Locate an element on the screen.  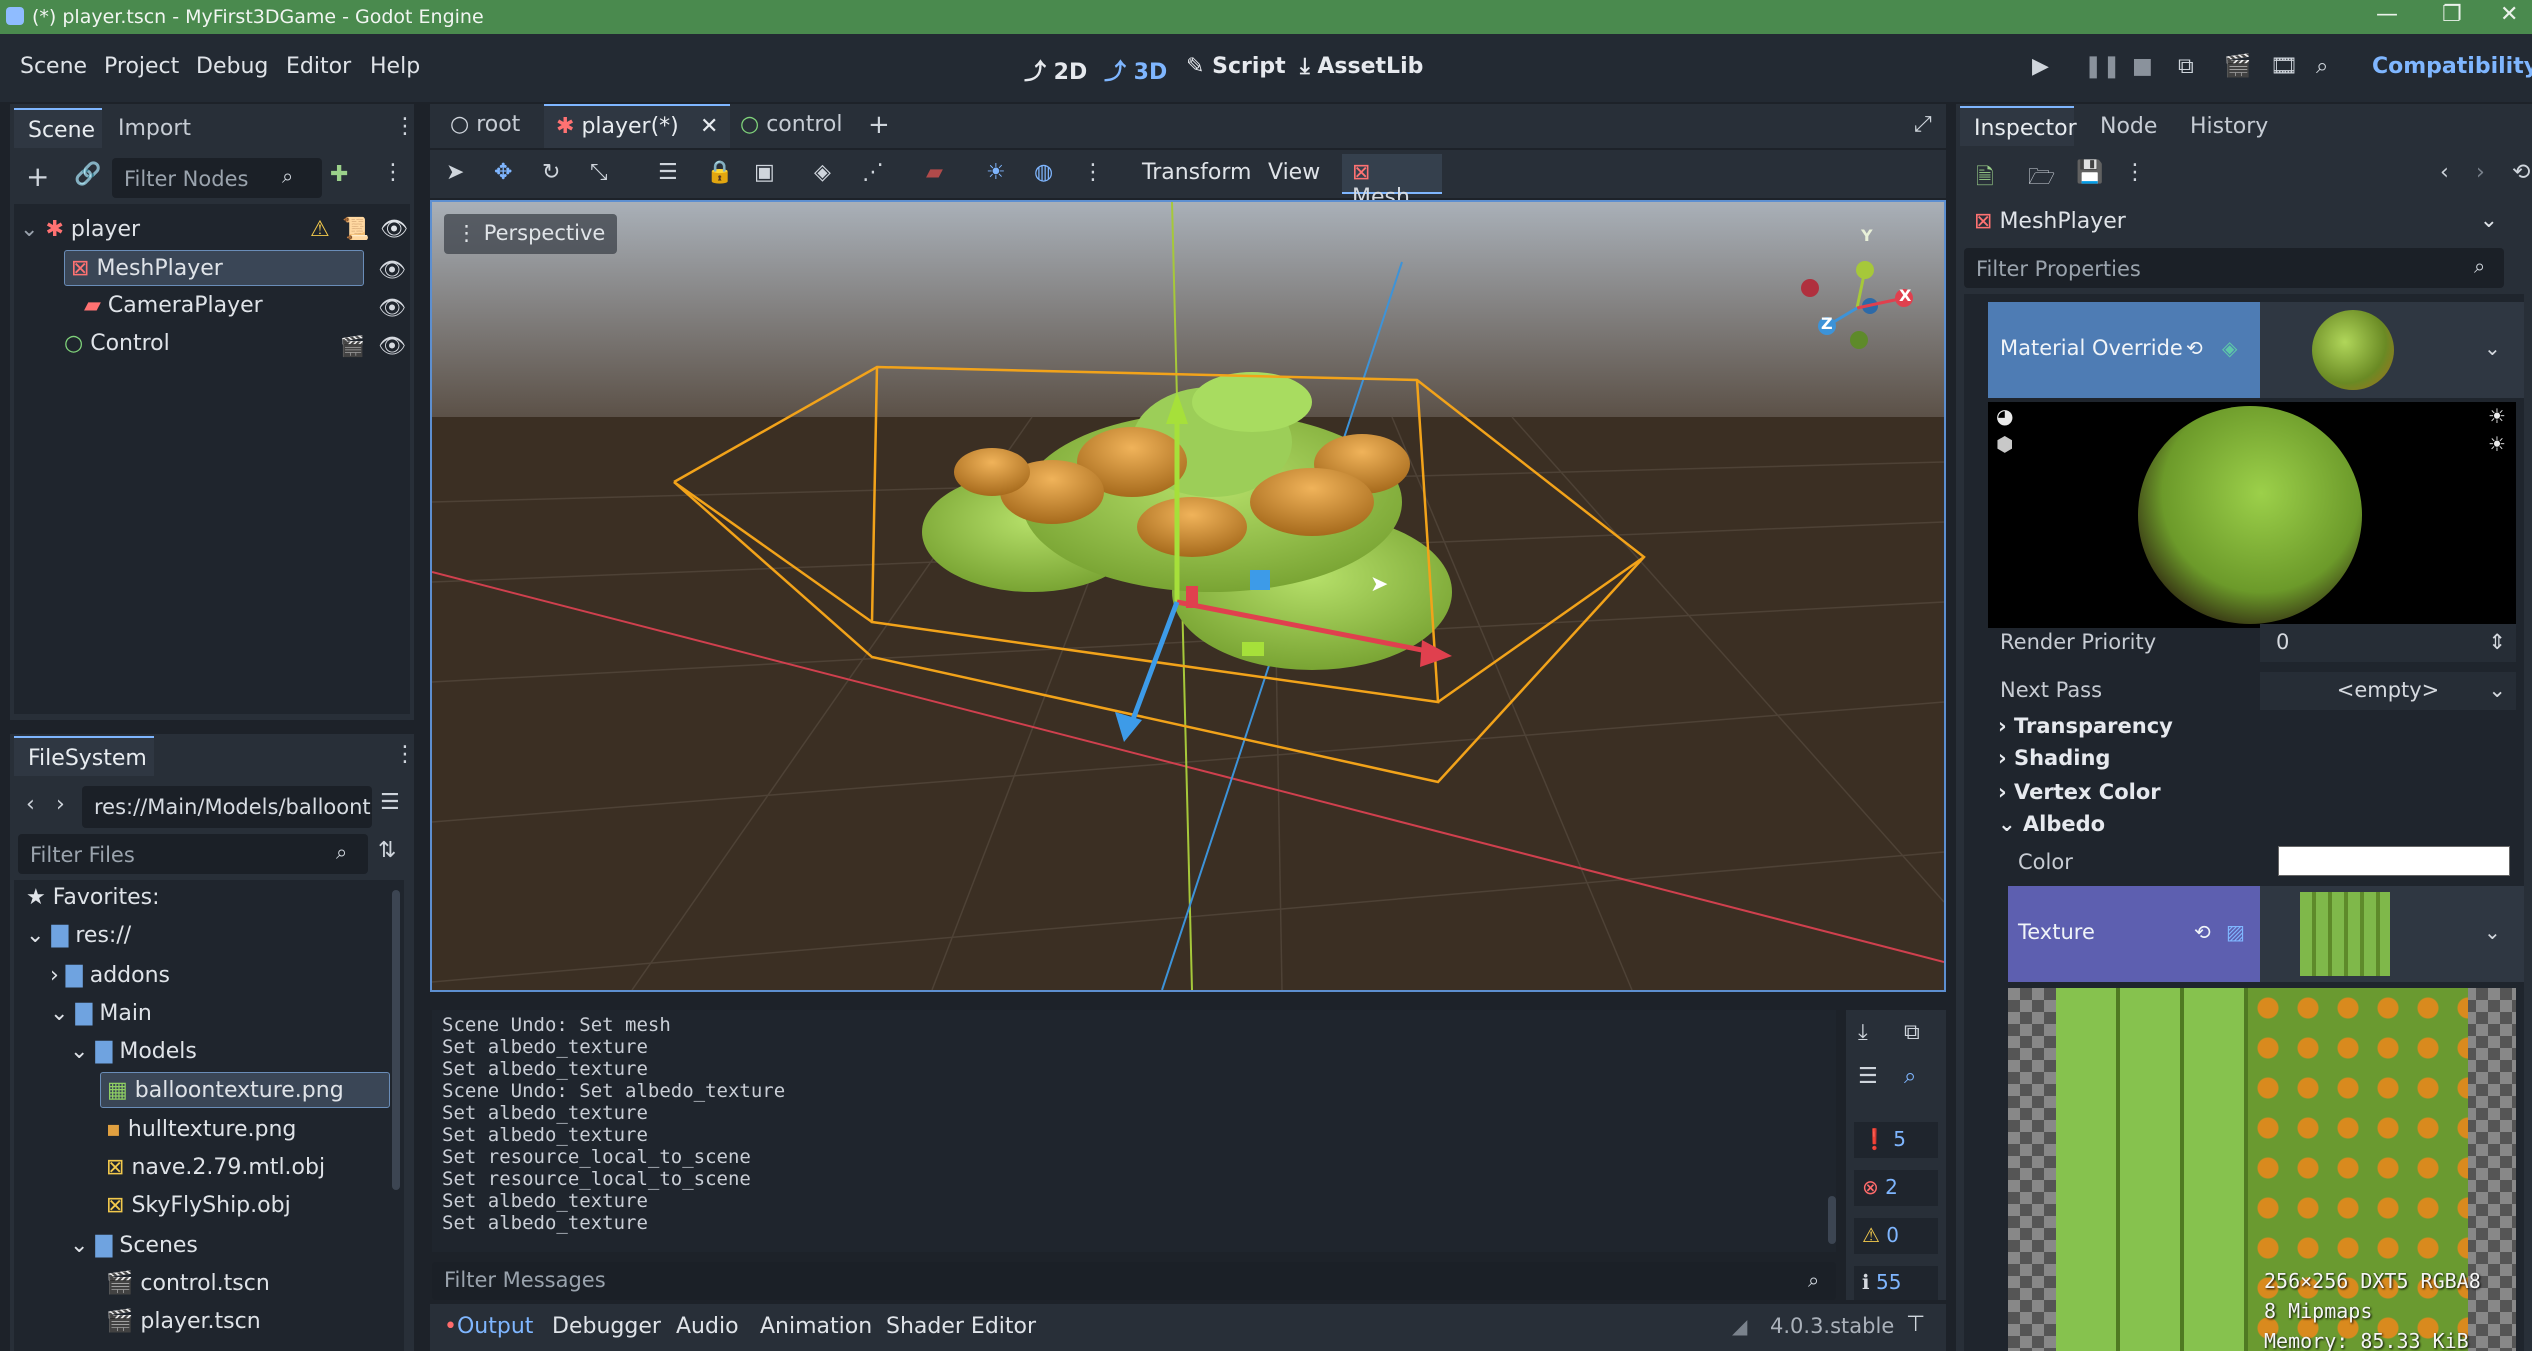
new-resource-icon: 🗎 is located at coordinates (1985, 179).